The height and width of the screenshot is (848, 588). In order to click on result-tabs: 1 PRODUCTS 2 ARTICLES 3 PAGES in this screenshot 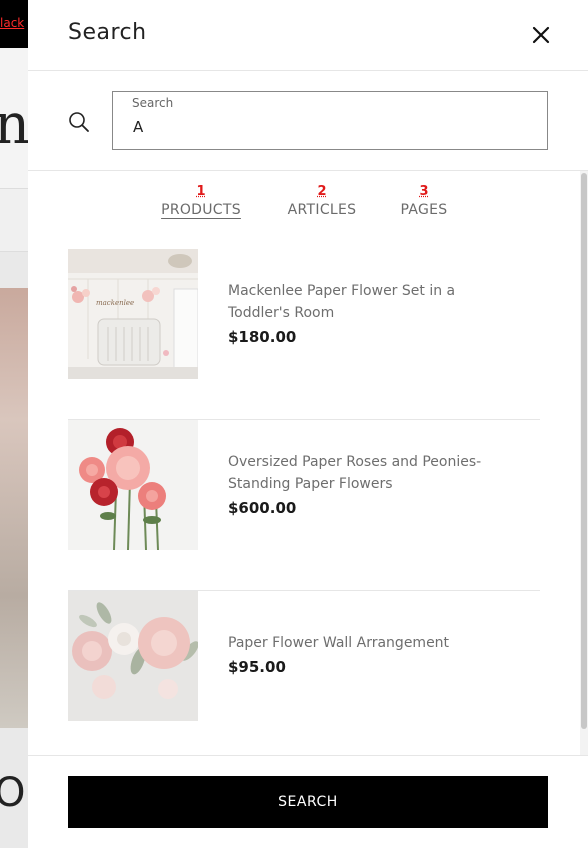, I will do `click(308, 205)`.